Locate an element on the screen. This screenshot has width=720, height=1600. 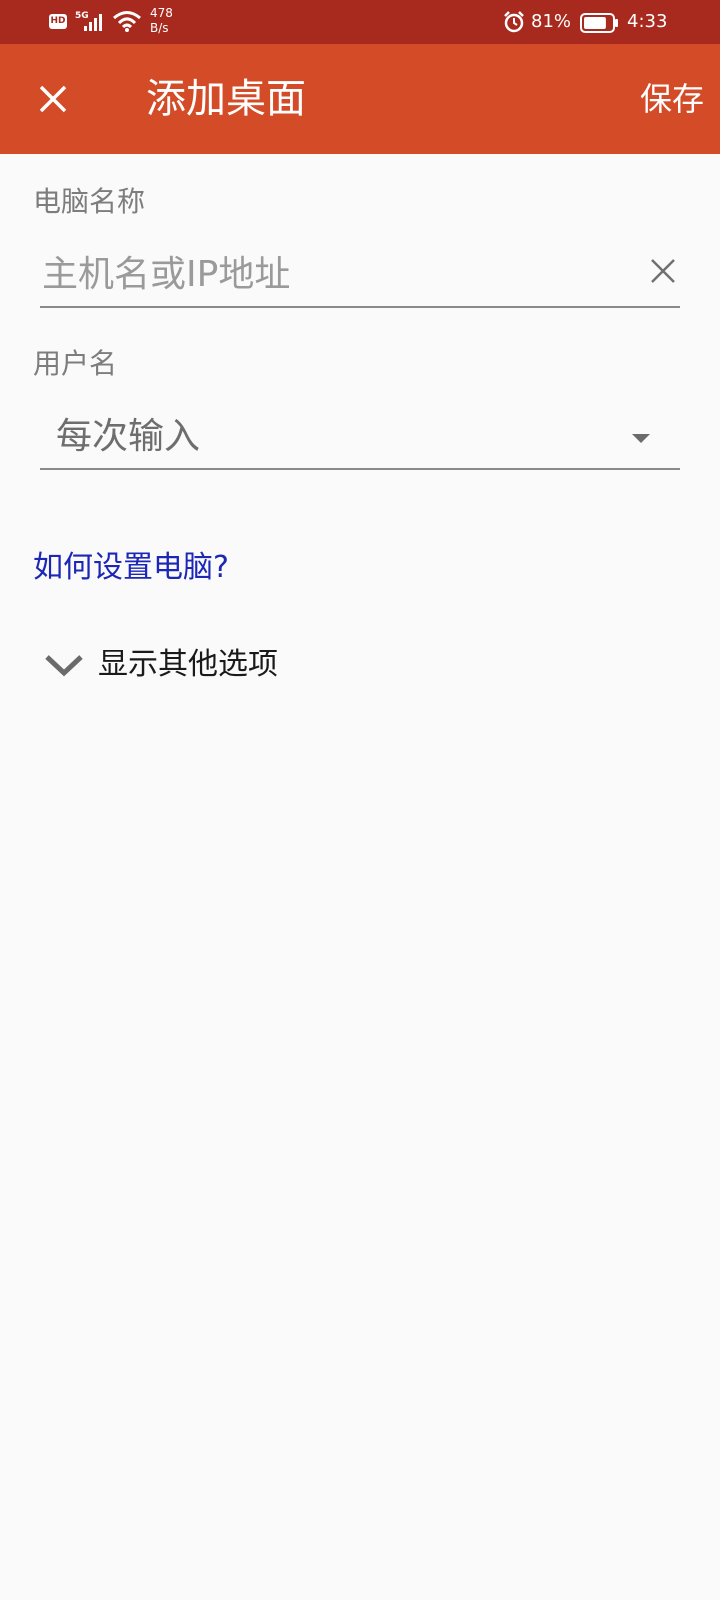
username-dropdown: 每次输入 is located at coordinates (360, 438).